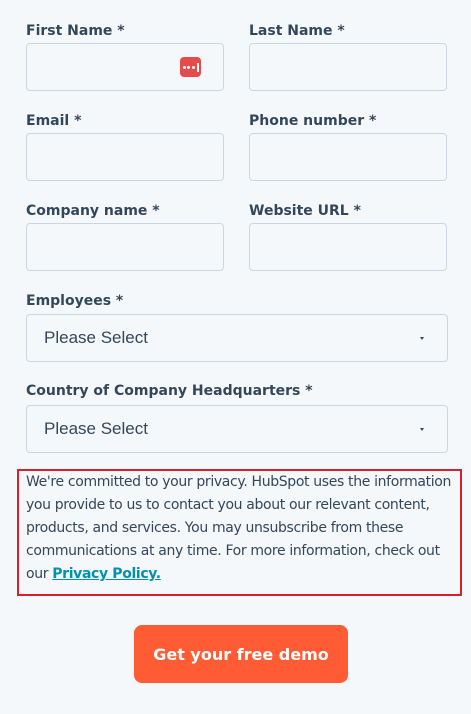 The width and height of the screenshot is (471, 714). Describe the element at coordinates (348, 67) in the screenshot. I see `last-name-input` at that location.